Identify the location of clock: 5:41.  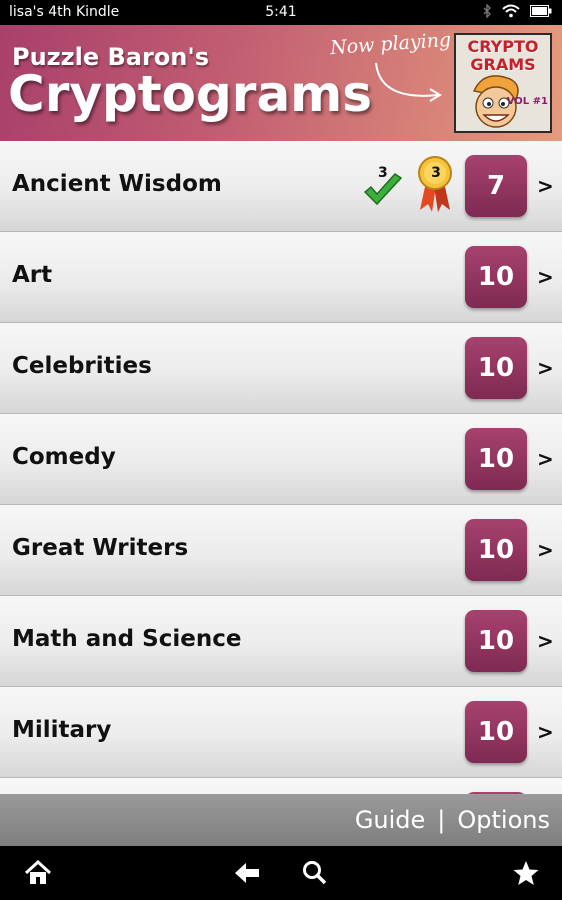
(281, 12).